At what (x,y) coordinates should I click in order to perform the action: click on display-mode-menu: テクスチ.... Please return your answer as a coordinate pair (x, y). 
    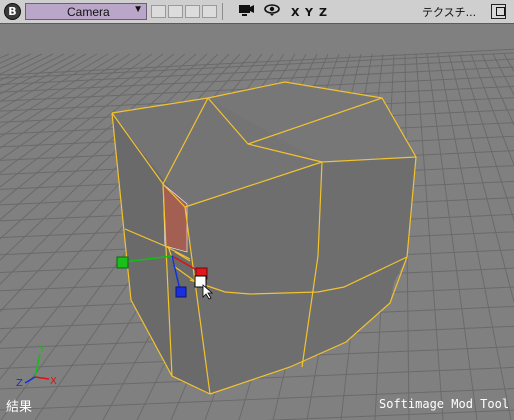
    Looking at the image, I should click on (449, 12).